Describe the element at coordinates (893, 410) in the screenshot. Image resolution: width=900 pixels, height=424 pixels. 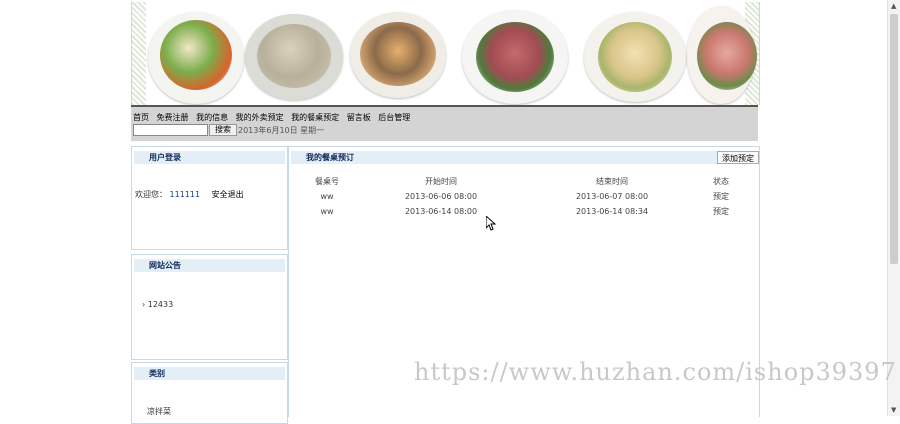
I see `scroll-down-icon: ▼` at that location.